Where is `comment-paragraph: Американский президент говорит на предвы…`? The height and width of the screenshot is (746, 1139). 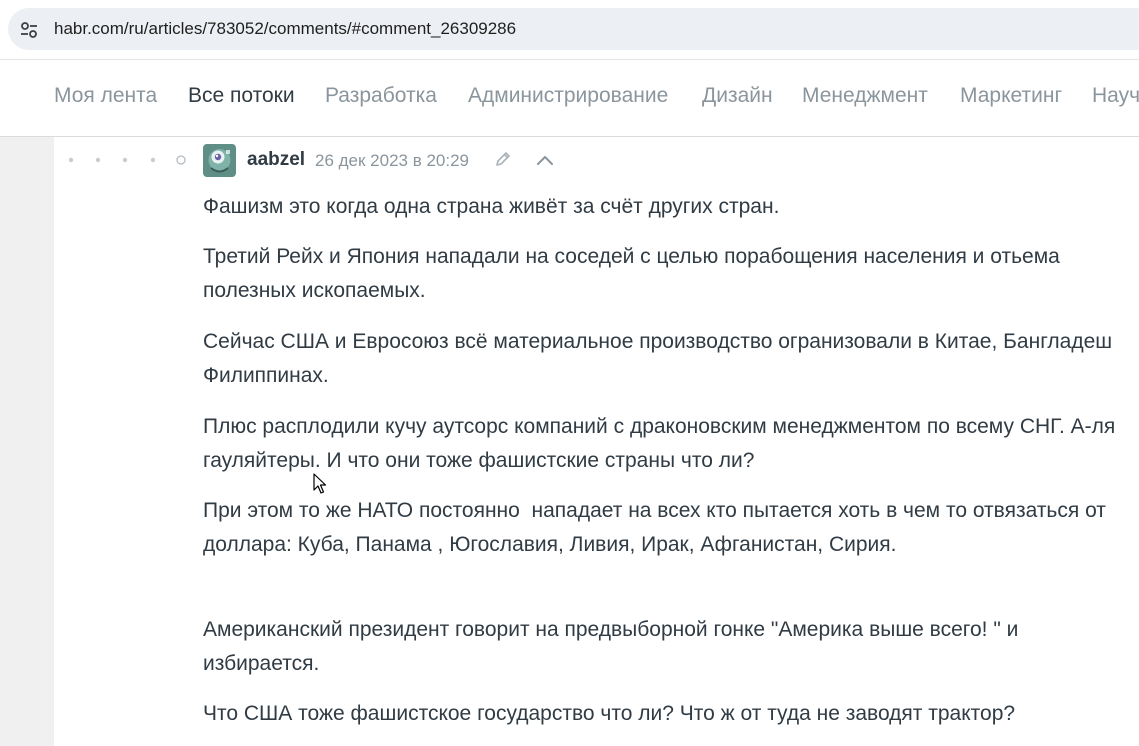
comment-paragraph: Американский президент говорит на предвы… is located at coordinates (614, 646).